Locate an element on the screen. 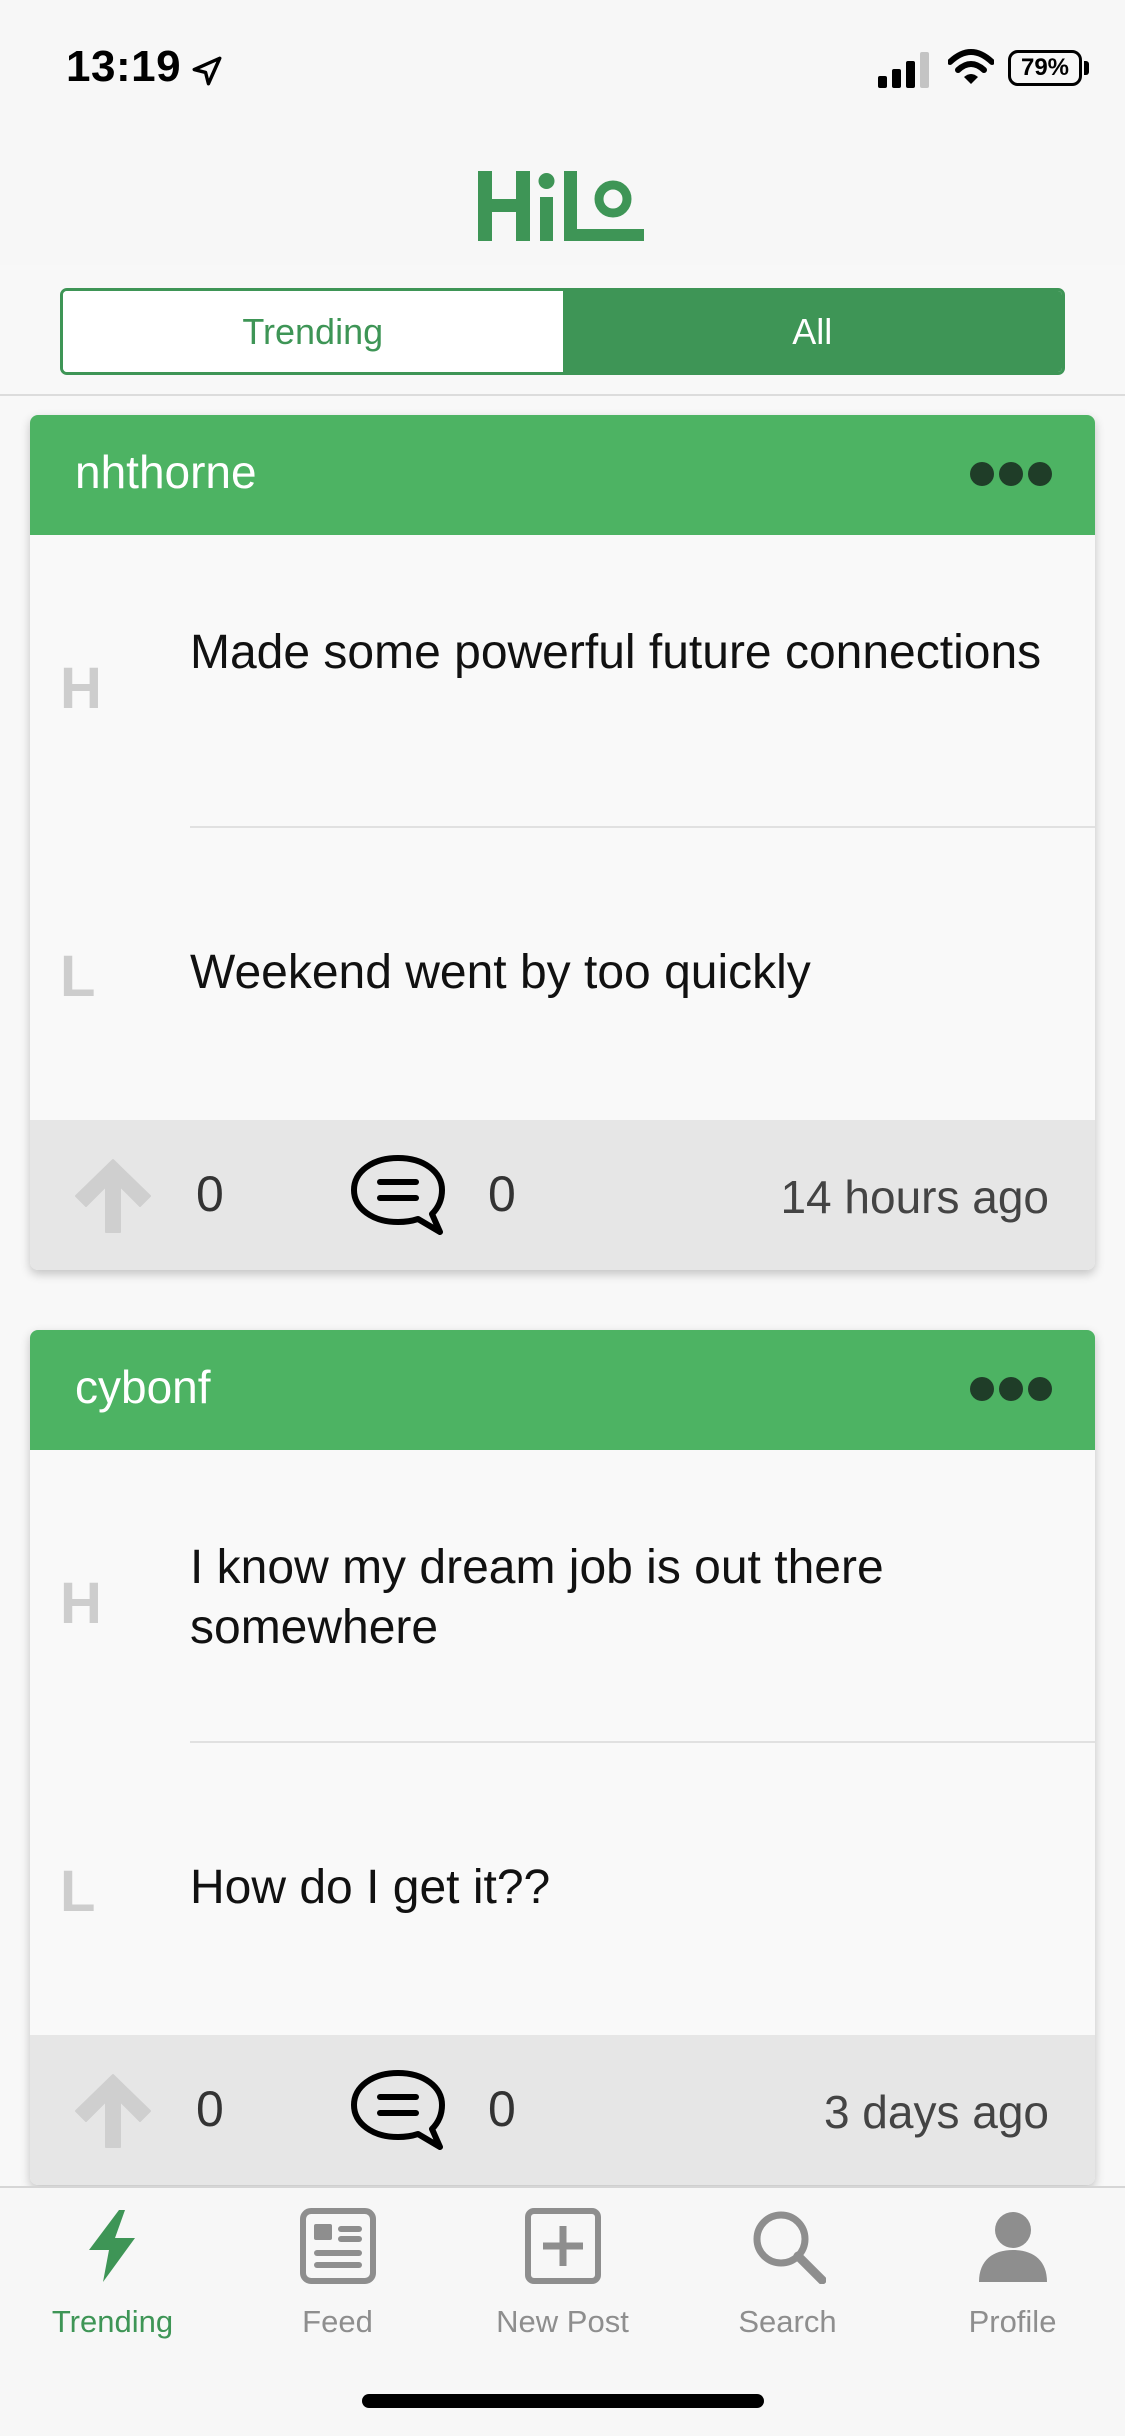  battery-nub is located at coordinates (1086, 68).